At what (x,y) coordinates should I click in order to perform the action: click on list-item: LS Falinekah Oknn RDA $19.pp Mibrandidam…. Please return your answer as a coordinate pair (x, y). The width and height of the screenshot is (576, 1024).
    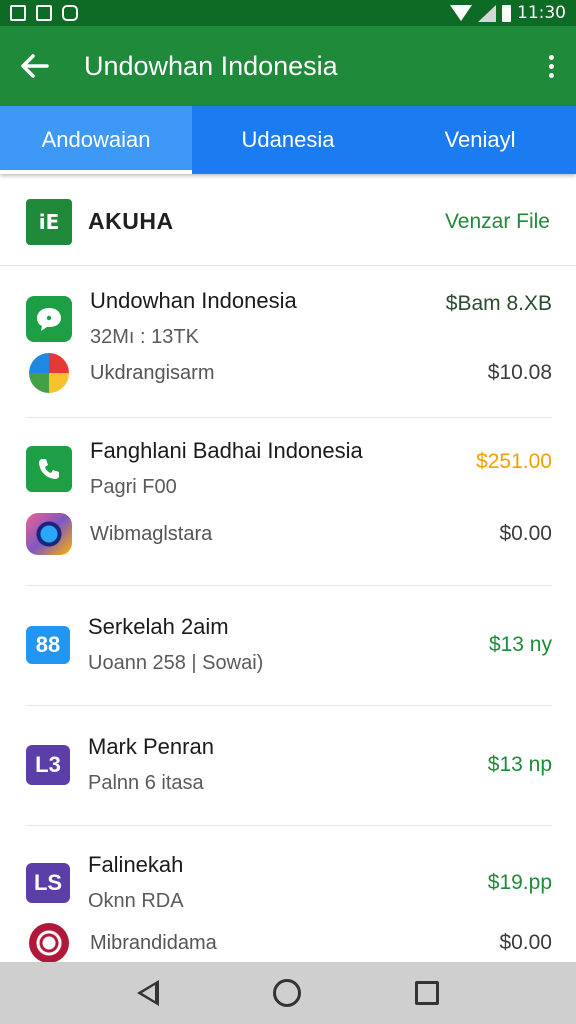
    Looking at the image, I should click on (289, 896).